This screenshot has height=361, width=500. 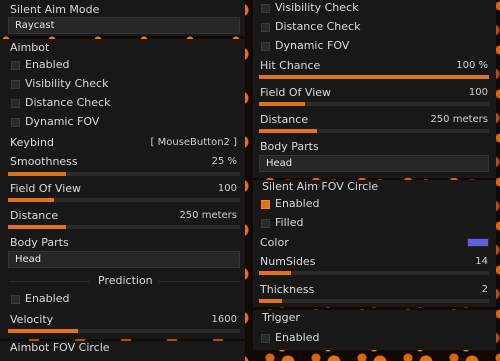 I want to click on silent-aim-fov-slider-fill, so click(x=282, y=104).